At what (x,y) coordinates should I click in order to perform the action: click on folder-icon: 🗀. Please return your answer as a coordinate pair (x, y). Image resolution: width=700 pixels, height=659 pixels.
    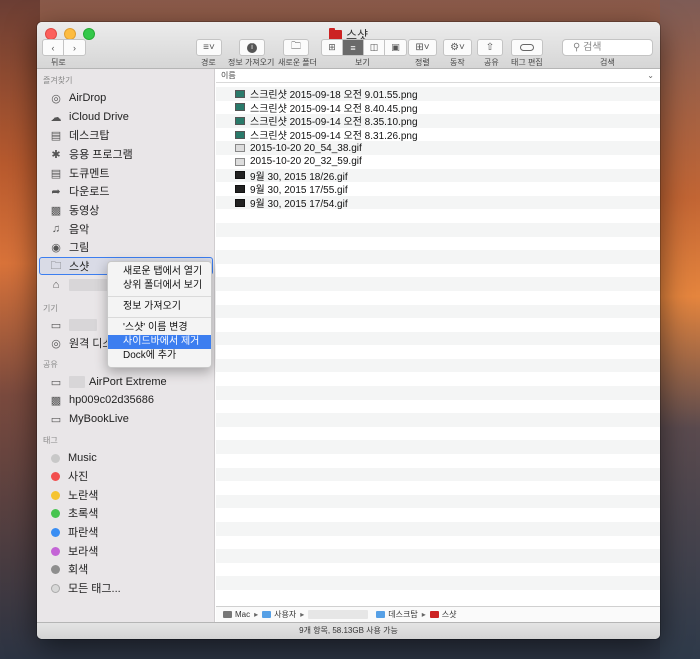
    Looking at the image, I should click on (56, 265).